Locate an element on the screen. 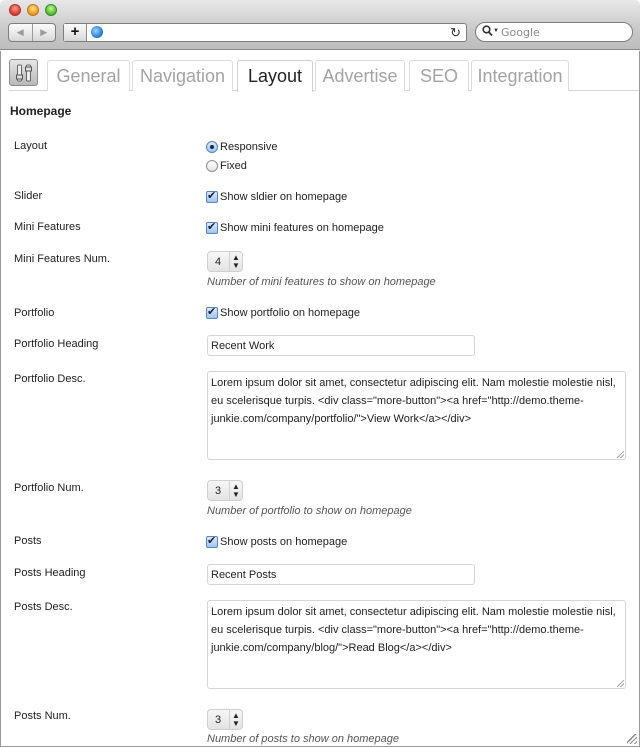  section-title: Homepage is located at coordinates (41, 111).